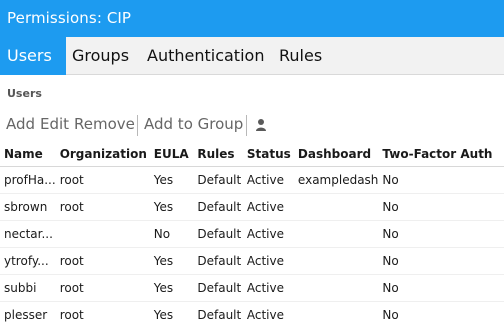 The height and width of the screenshot is (323, 504). What do you see at coordinates (28, 154) in the screenshot?
I see `column-header-name: Name` at bounding box center [28, 154].